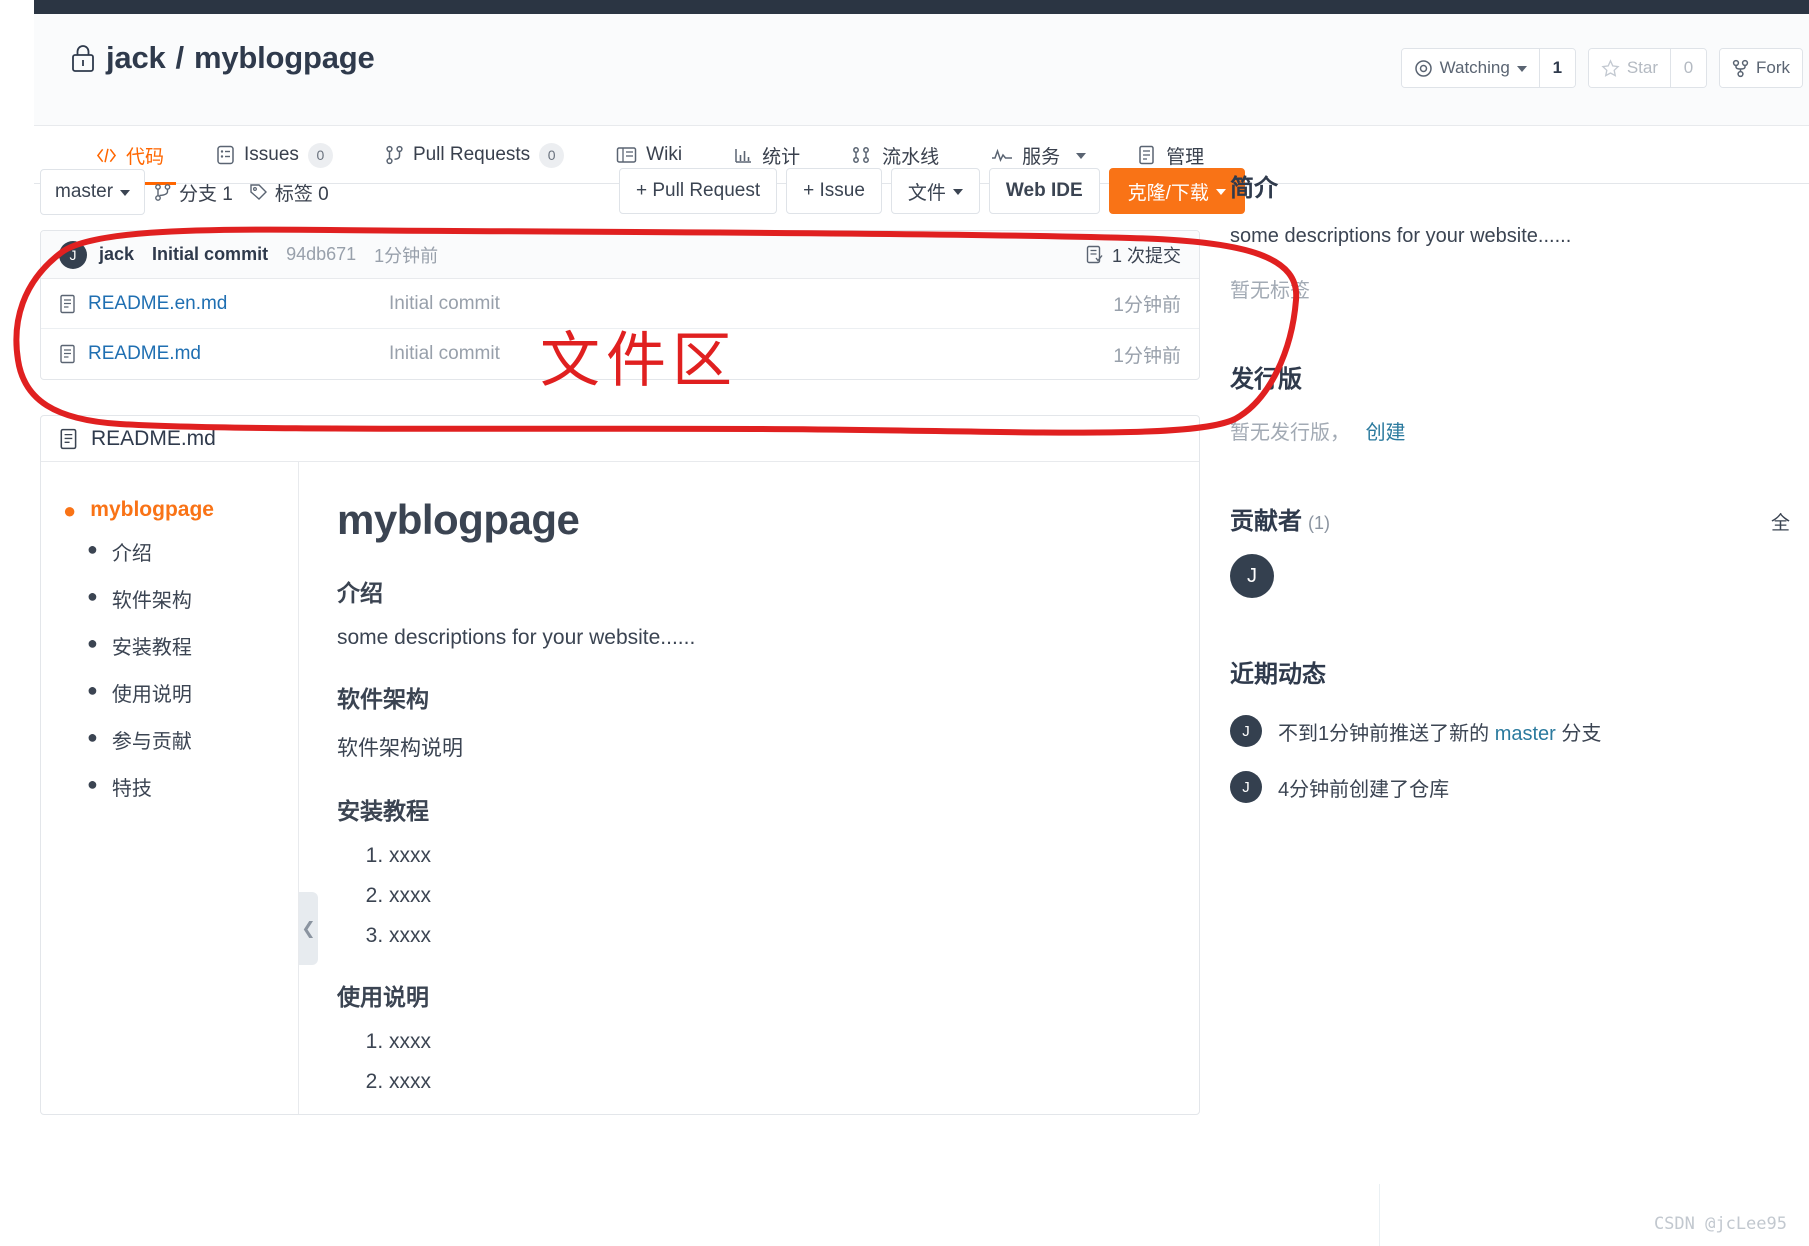  What do you see at coordinates (1510, 430) in the screenshot?
I see `sidebar-no-release: 暂无发行版， 创建` at bounding box center [1510, 430].